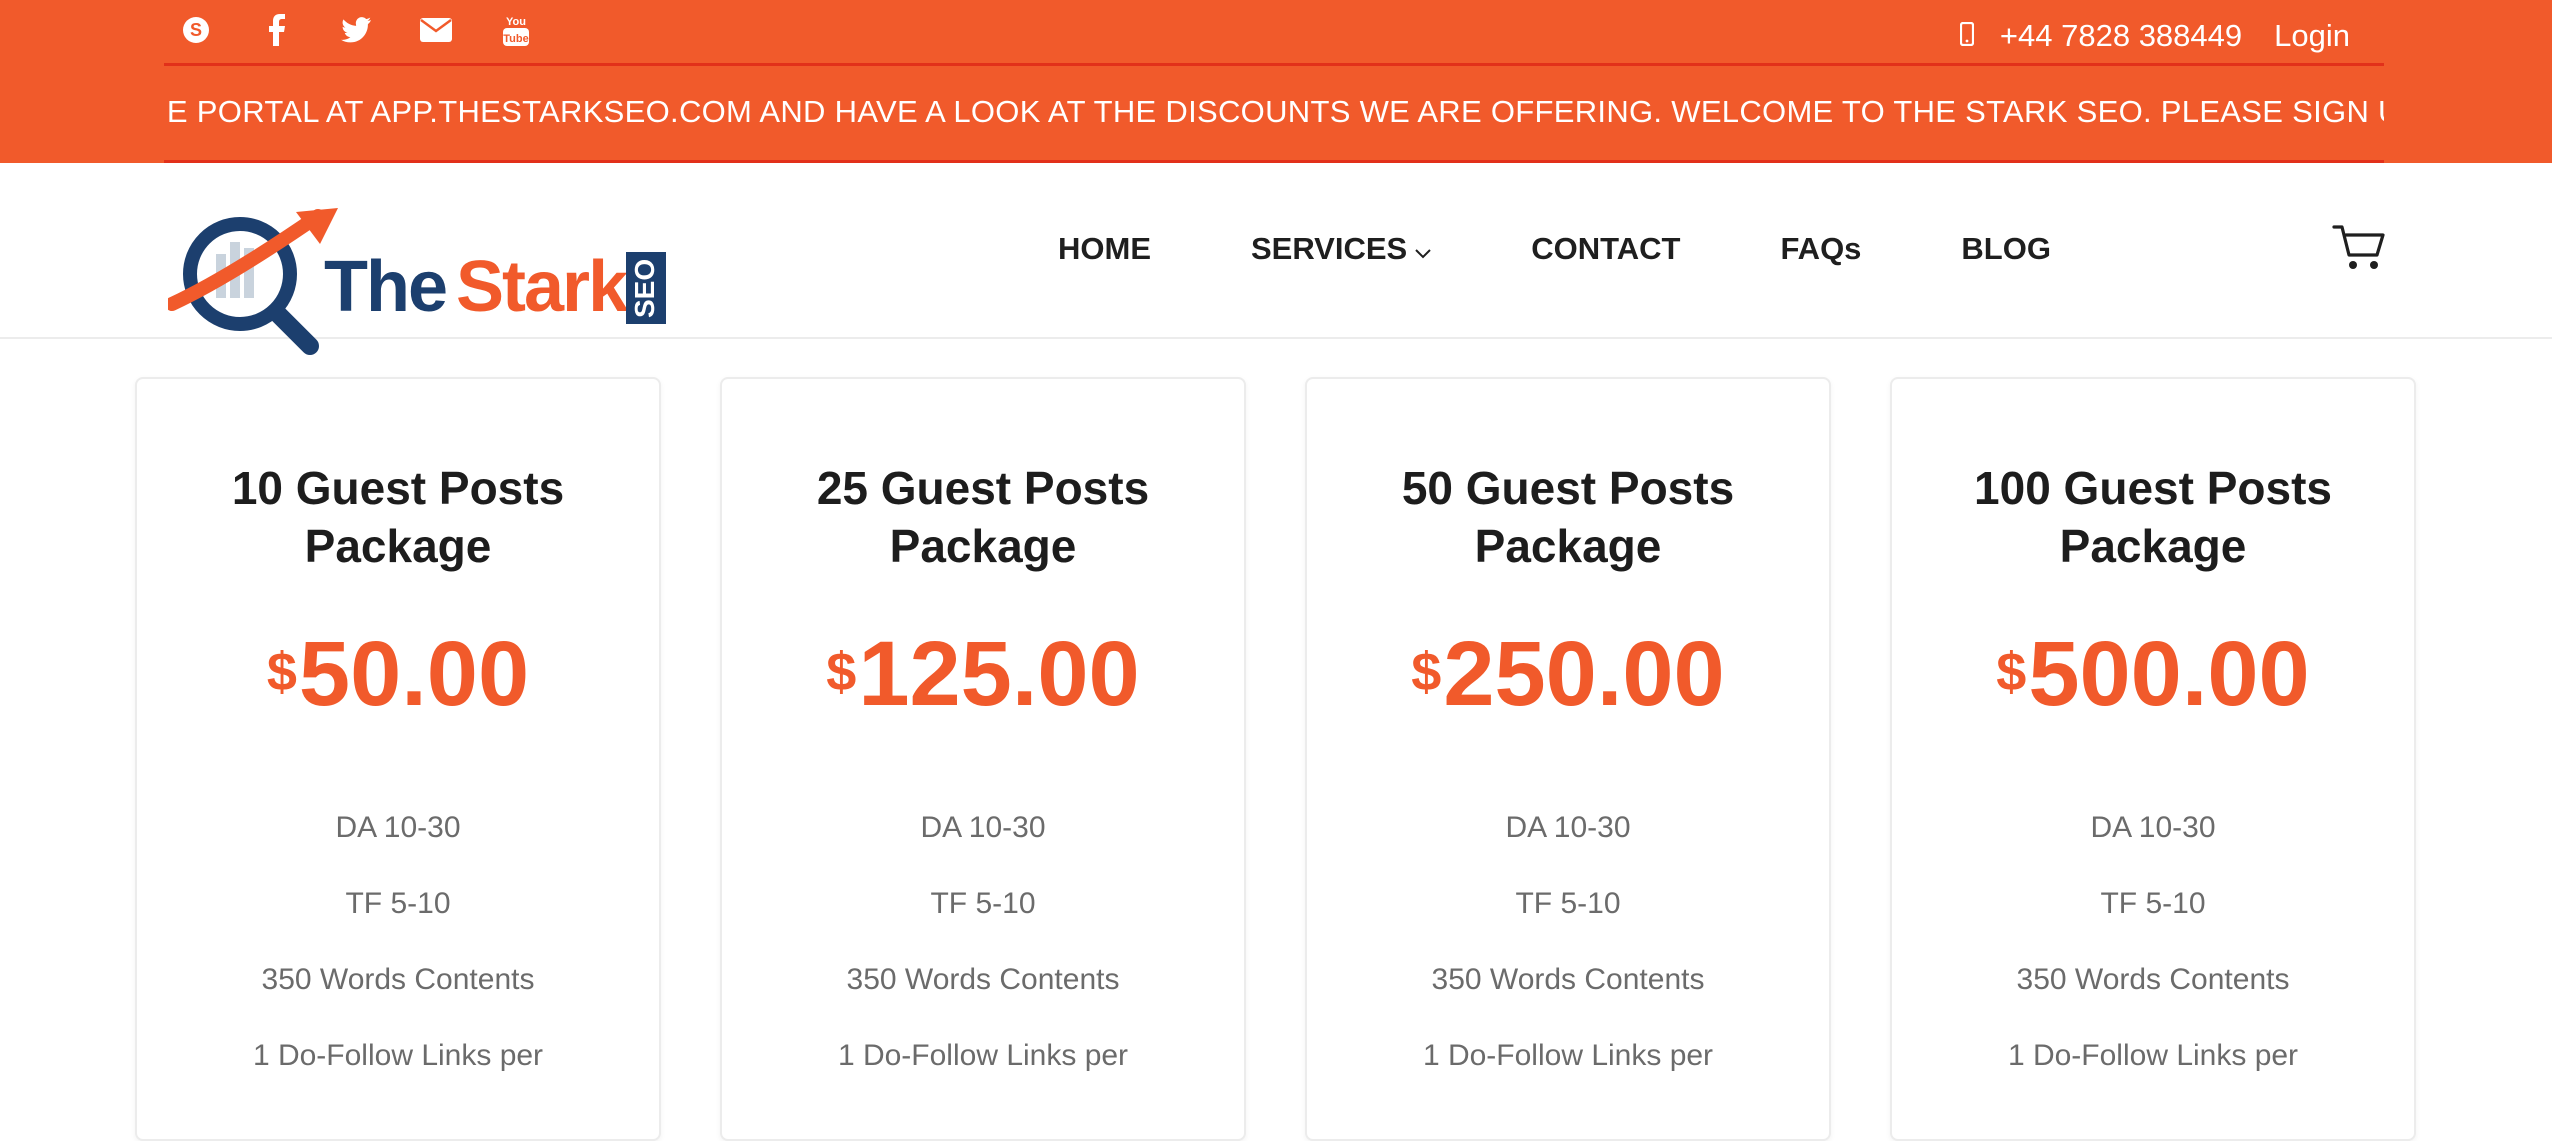 The height and width of the screenshot is (1141, 2552). I want to click on price-amount: 125.00, so click(999, 674).